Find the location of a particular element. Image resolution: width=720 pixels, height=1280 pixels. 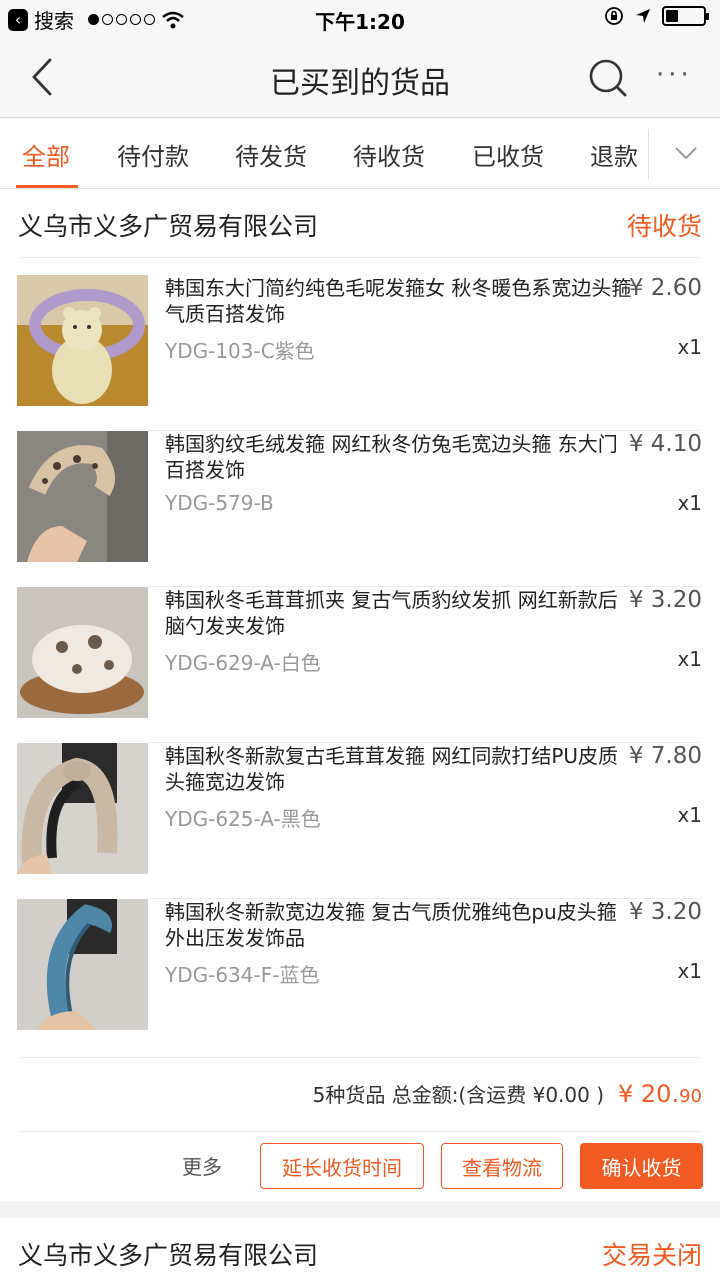

tab-refund: 退款 is located at coordinates (614, 154).